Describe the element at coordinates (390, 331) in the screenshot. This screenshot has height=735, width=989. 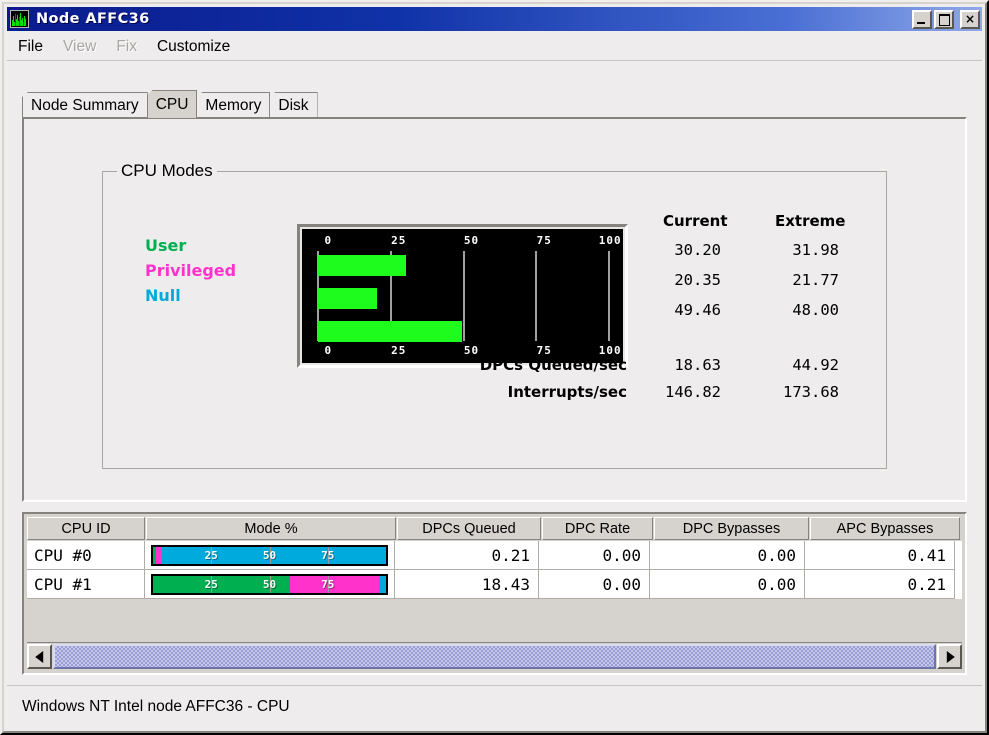
I see `chart-bar-null` at that location.